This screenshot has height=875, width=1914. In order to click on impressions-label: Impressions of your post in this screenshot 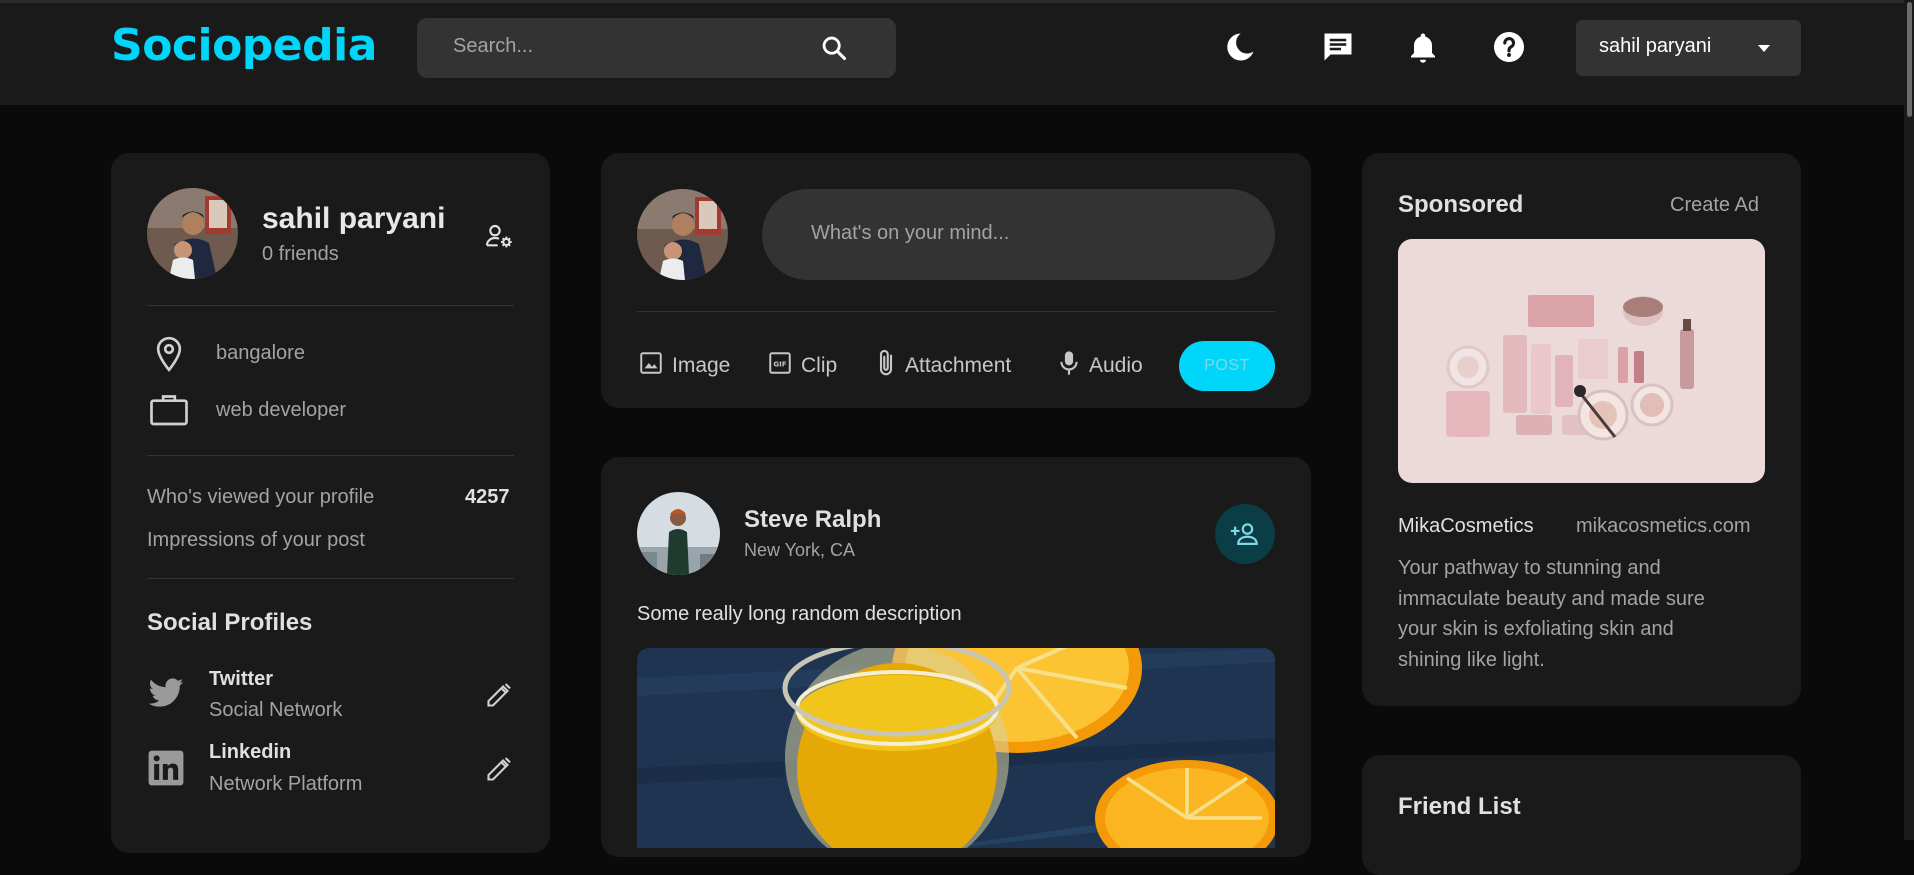, I will do `click(256, 540)`.